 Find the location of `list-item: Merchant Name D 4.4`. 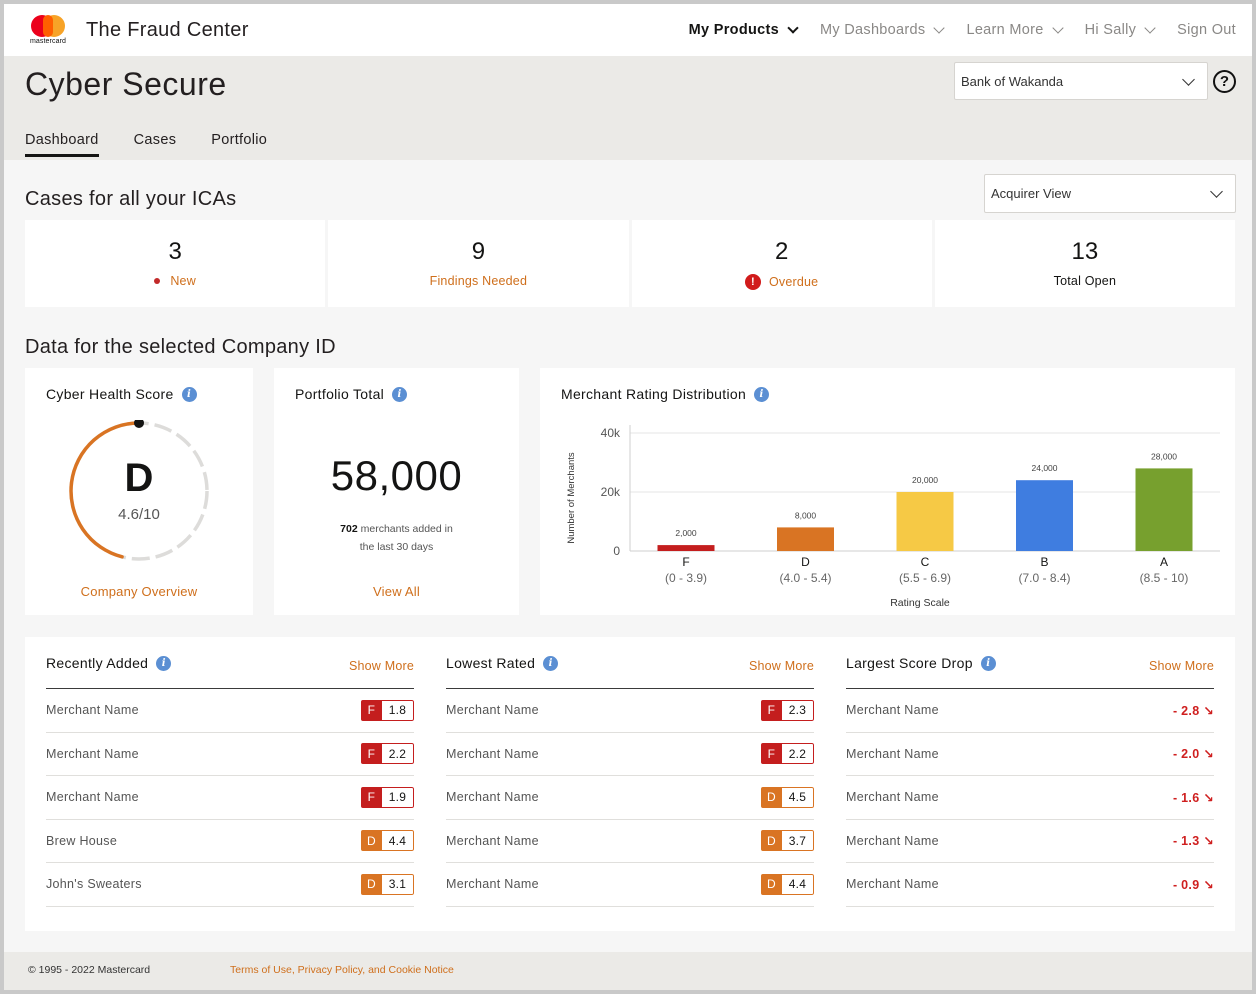

list-item: Merchant Name D 4.4 is located at coordinates (630, 885).